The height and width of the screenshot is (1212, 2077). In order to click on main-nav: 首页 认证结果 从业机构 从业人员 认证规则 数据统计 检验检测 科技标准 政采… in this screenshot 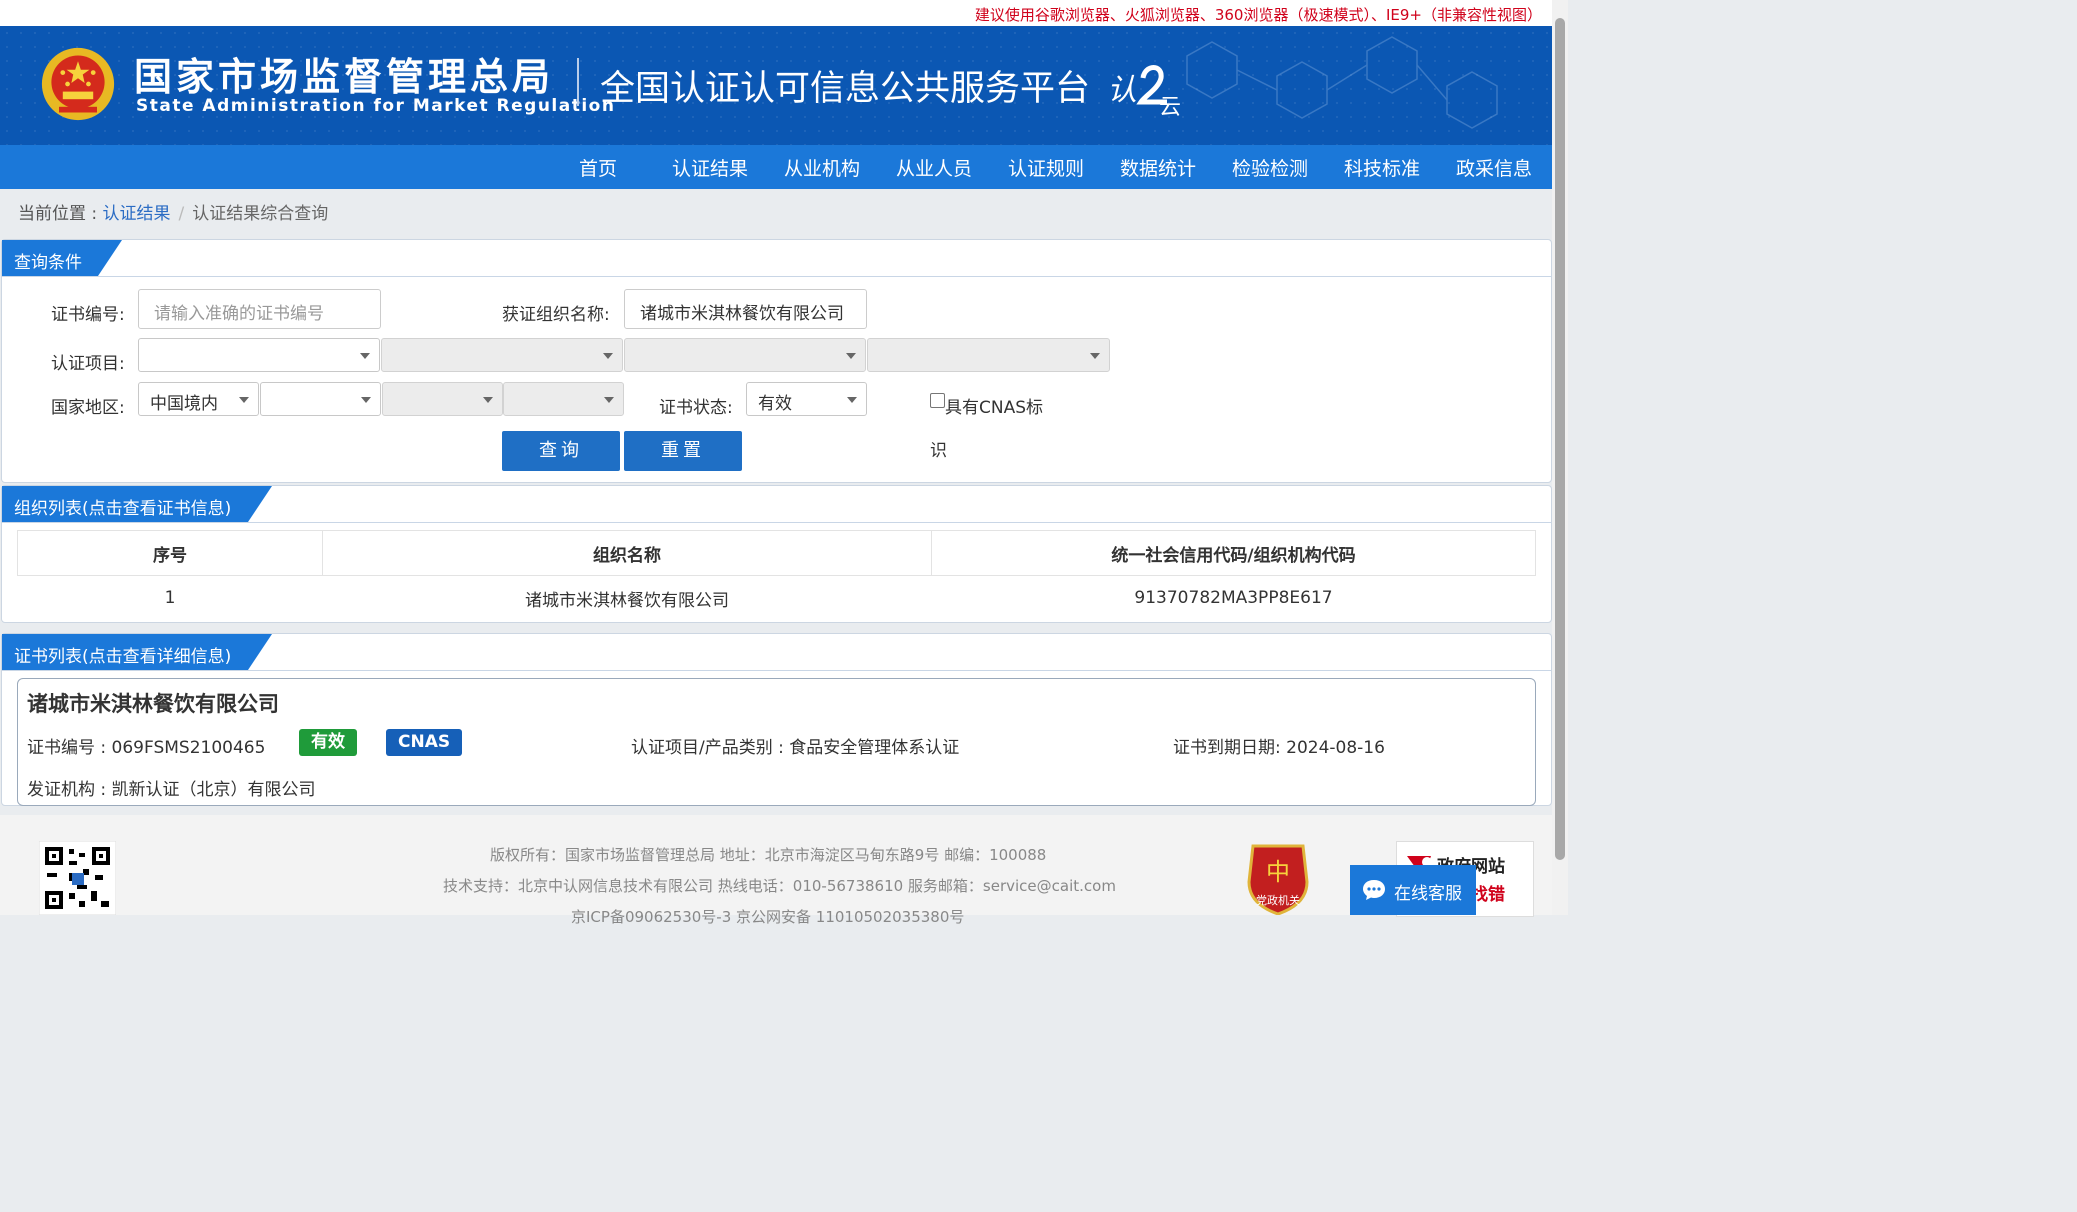, I will do `click(776, 167)`.